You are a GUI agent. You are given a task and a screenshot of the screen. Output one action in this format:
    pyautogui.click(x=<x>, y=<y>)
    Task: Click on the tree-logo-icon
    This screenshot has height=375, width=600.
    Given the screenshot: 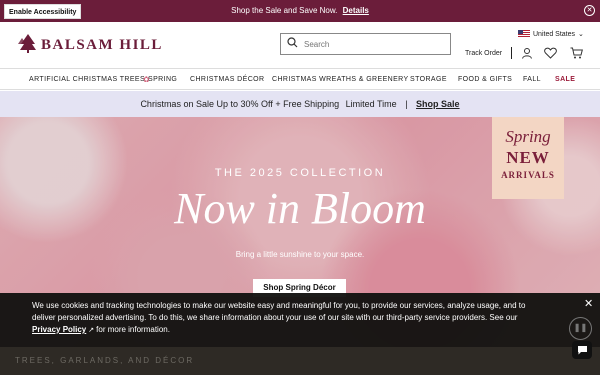 What is the action you would take?
    pyautogui.click(x=28, y=45)
    